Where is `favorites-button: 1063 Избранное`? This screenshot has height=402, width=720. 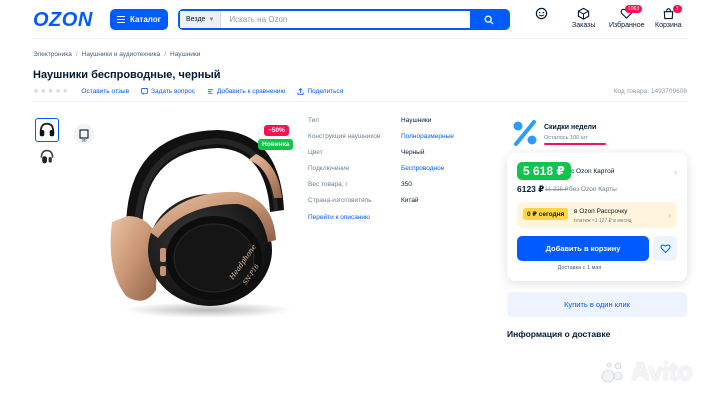
favorites-button: 1063 Избранное is located at coordinates (627, 17).